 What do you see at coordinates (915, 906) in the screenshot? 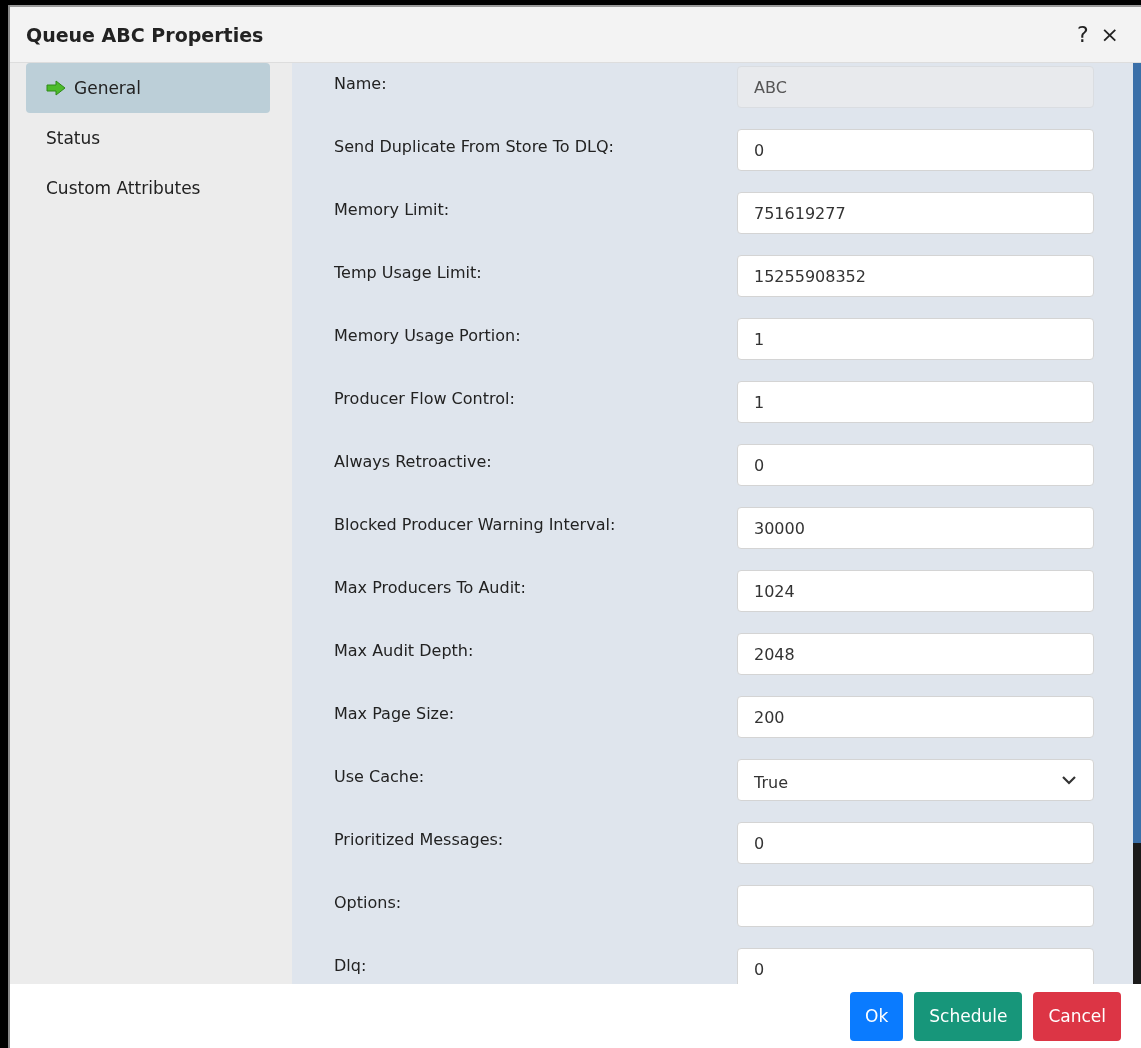
I see `input-field` at bounding box center [915, 906].